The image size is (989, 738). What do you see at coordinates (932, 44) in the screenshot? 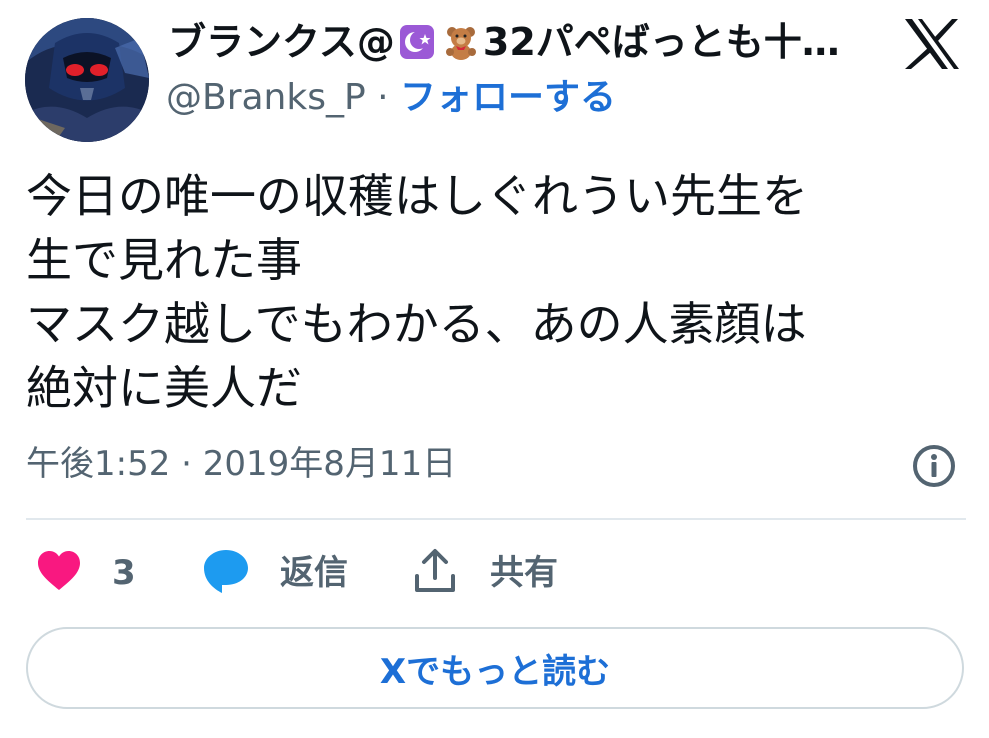
I see `x-logo-icon` at bounding box center [932, 44].